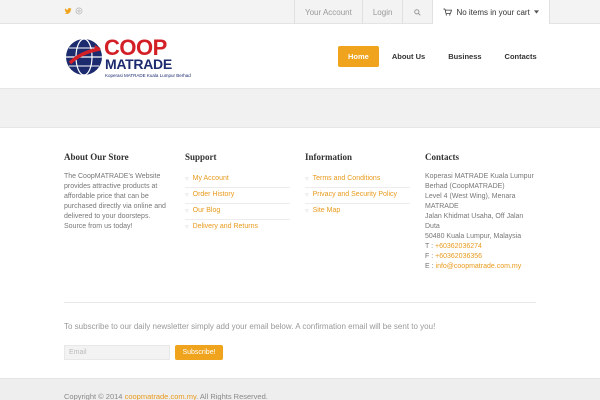  Describe the element at coordinates (521, 56) in the screenshot. I see `nav-contacts: Contacts` at that location.